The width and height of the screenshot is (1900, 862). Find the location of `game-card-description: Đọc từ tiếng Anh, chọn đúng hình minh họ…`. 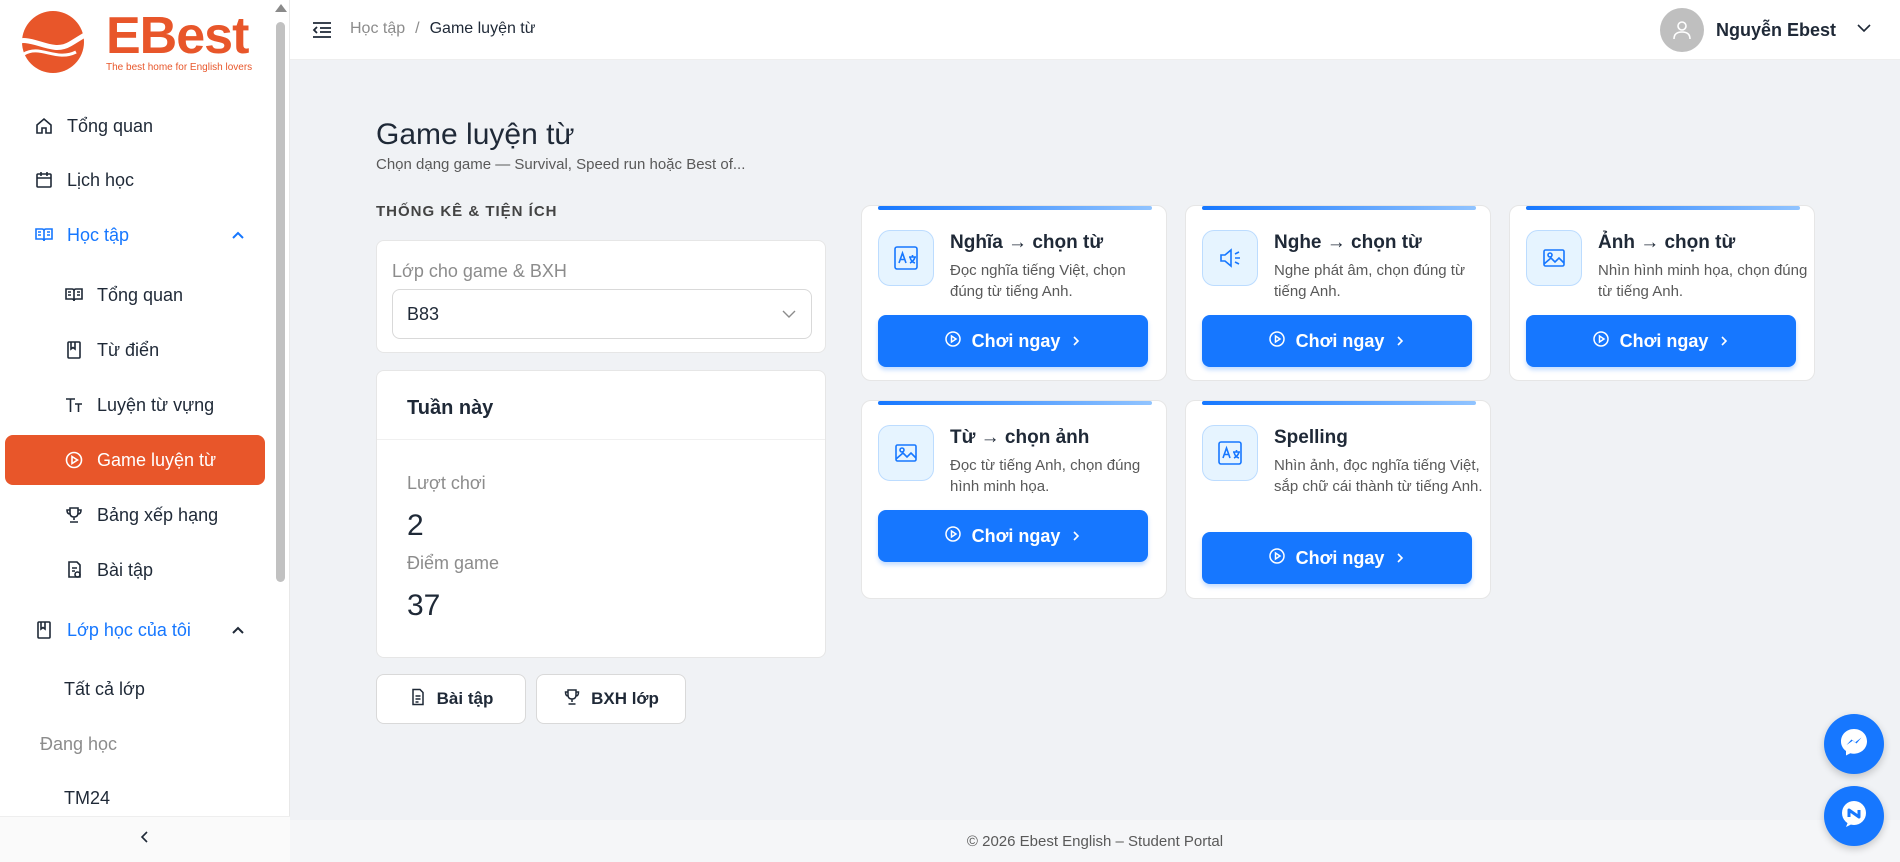

game-card-description: Đọc từ tiếng Anh, chọn đúng hình minh họ… is located at coordinates (1045, 476).